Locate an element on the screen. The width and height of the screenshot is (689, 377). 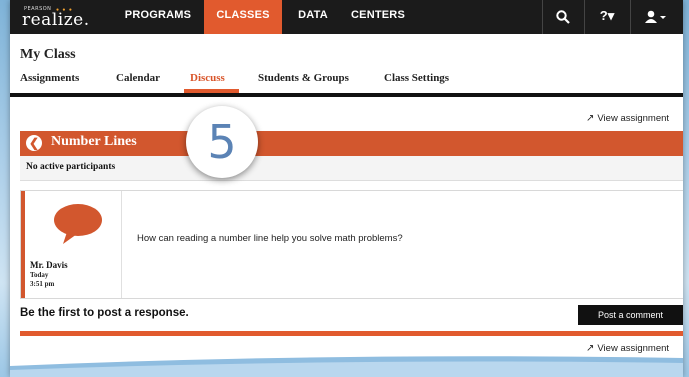
search-icon is located at coordinates (563, 17).